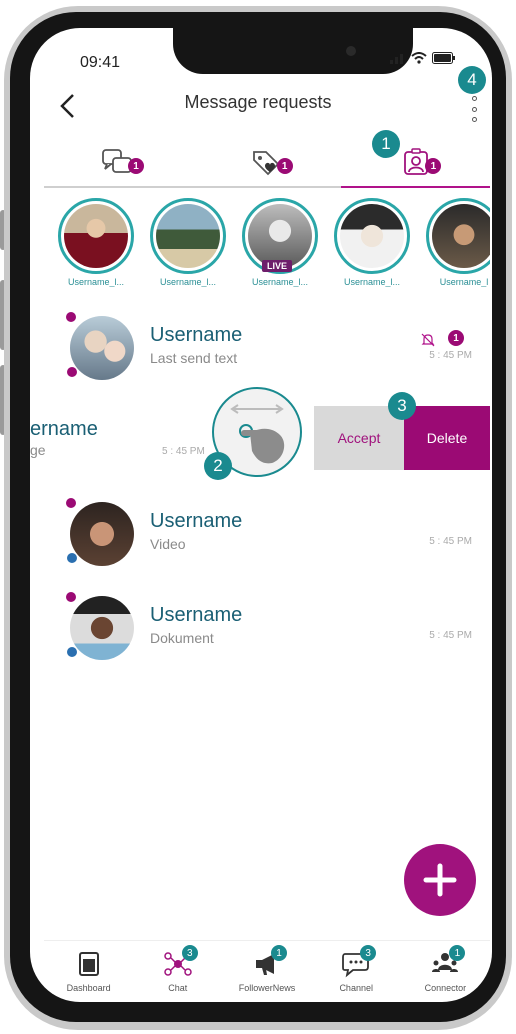  Describe the element at coordinates (88, 988) in the screenshot. I see `nav-label: Dashboard` at that location.